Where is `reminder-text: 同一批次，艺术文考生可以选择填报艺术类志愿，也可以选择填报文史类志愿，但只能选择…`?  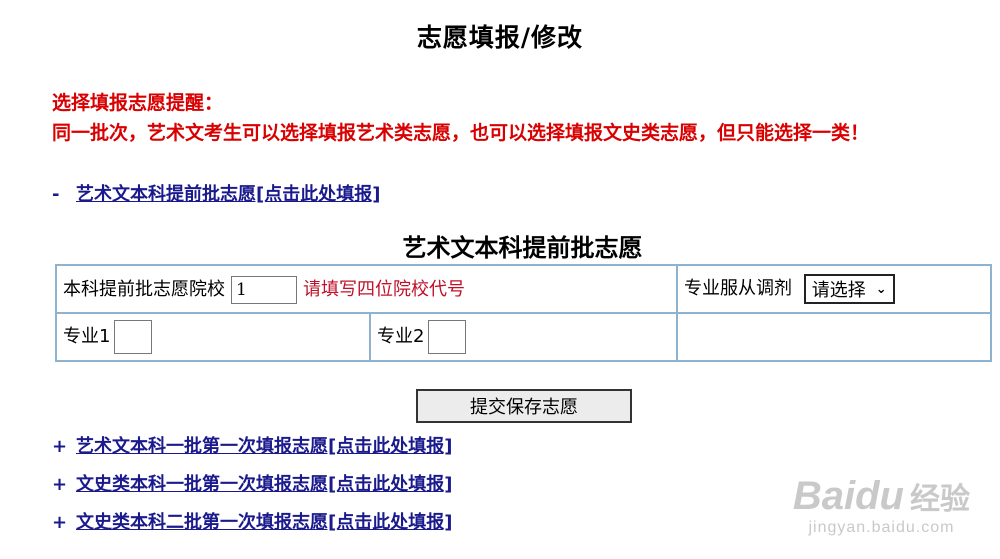
reminder-text: 同一批次，艺术文考生可以选择填报艺术类志愿，也可以选择填报文史类志愿，但只能选择… is located at coordinates (461, 133).